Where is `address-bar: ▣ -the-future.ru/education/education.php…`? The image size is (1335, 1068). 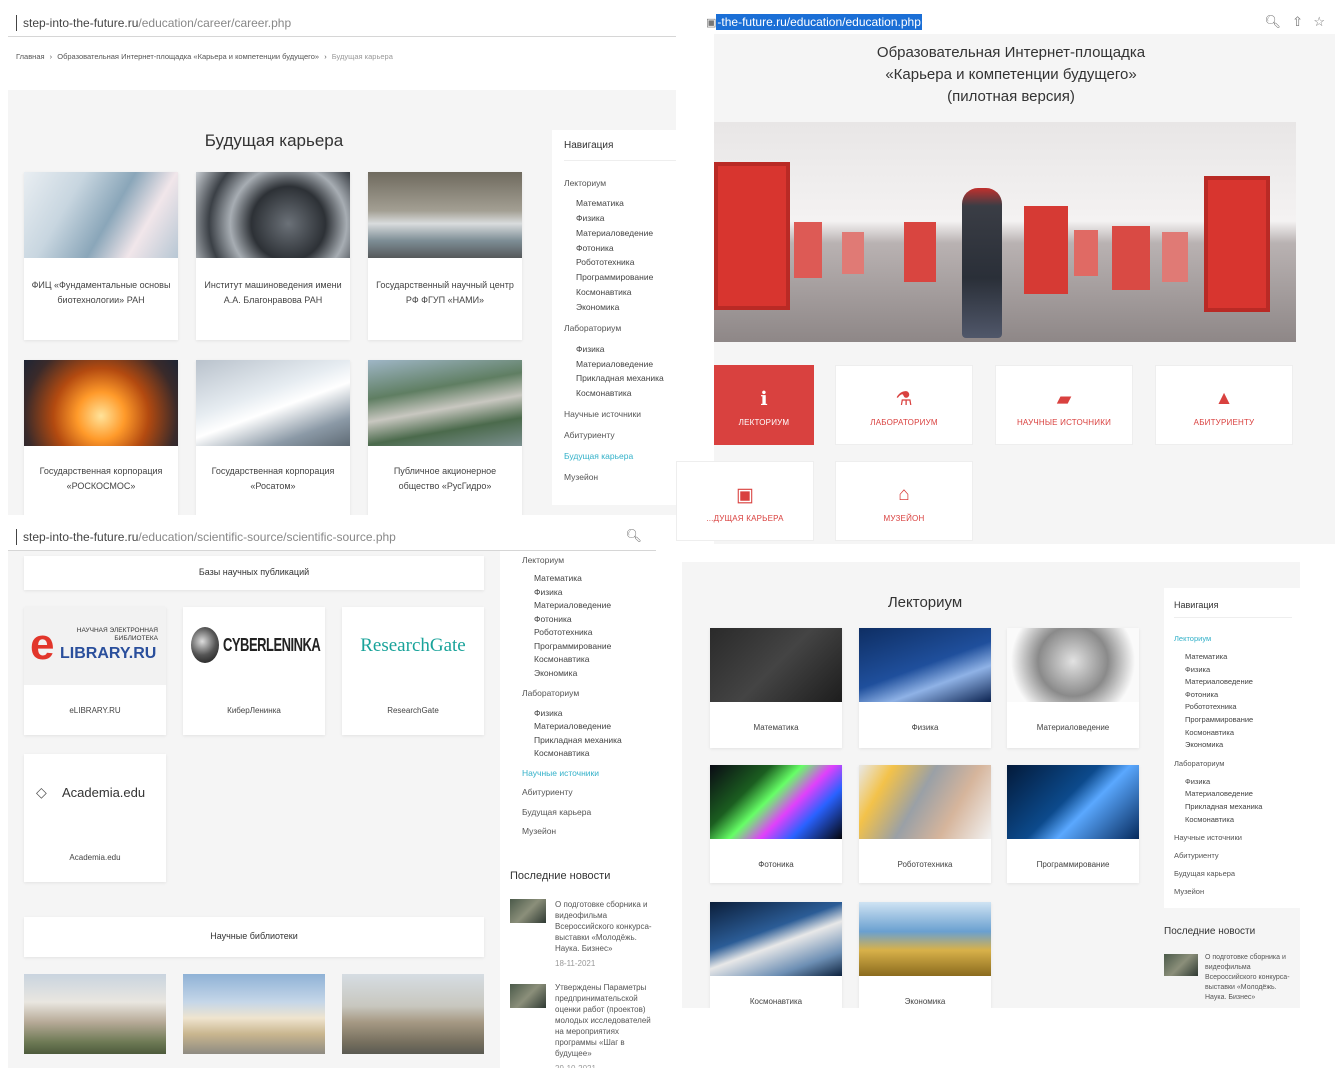
address-bar: ▣ -the-future.ru/education/education.php… is located at coordinates (1005, 22).